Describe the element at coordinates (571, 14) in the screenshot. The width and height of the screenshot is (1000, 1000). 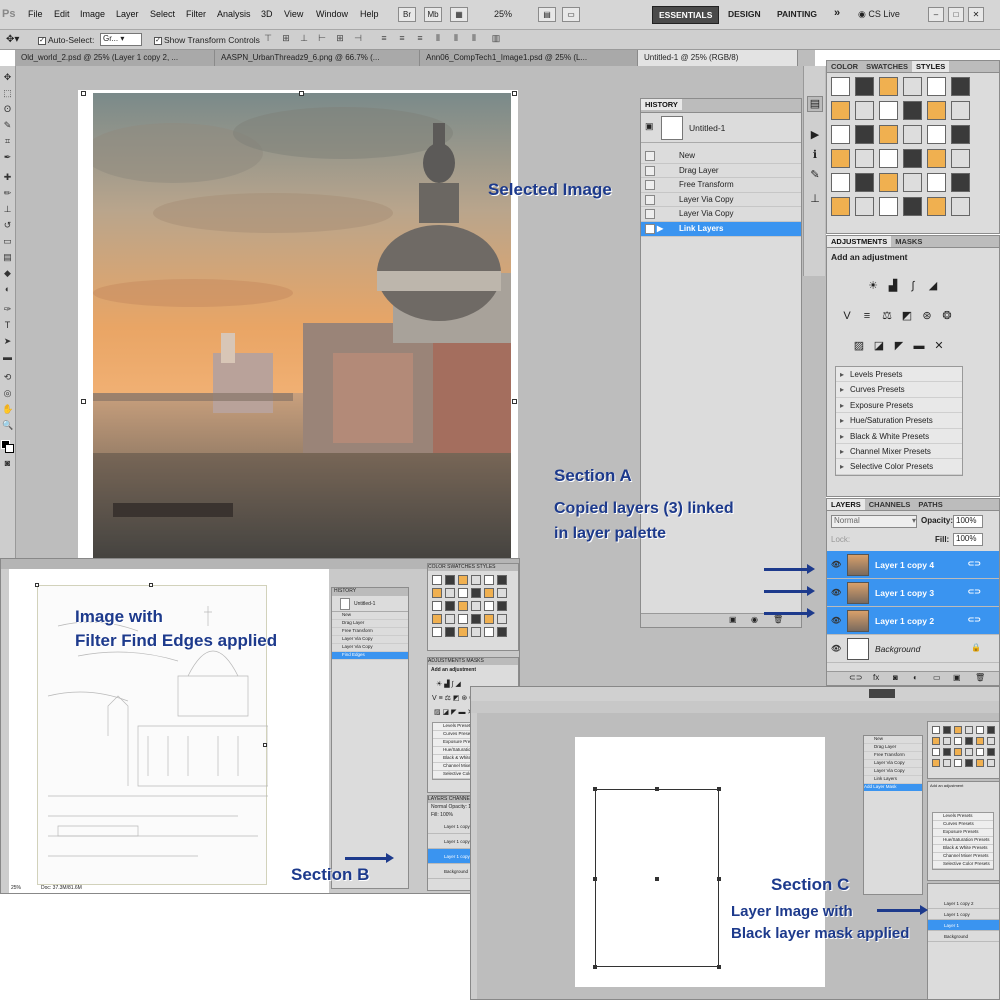
I see `screen-mode-icon: ▭` at that location.